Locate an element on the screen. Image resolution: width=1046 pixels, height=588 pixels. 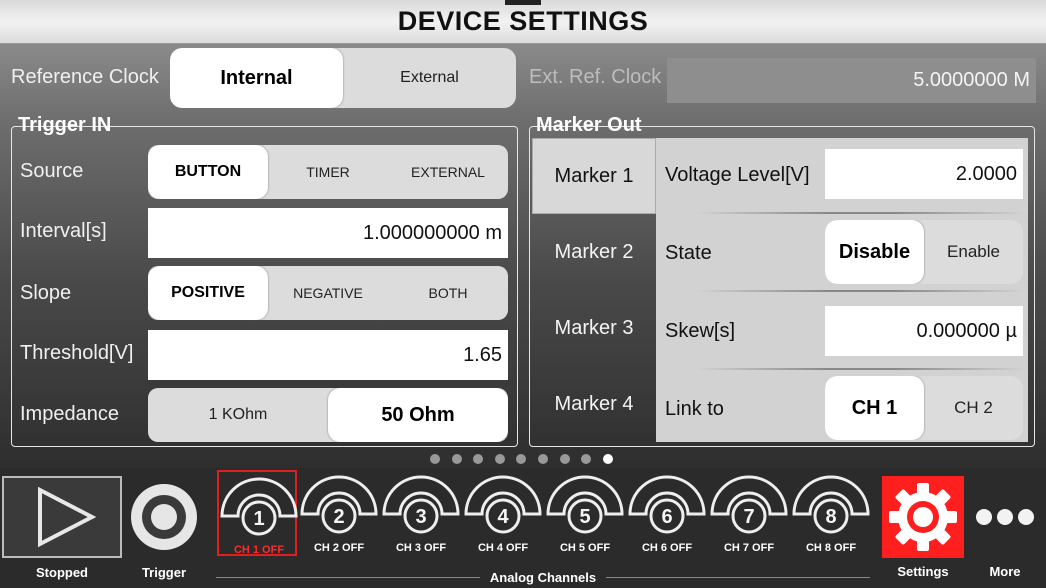
trigger-impedance-label: Impedance is located at coordinates (69, 414).